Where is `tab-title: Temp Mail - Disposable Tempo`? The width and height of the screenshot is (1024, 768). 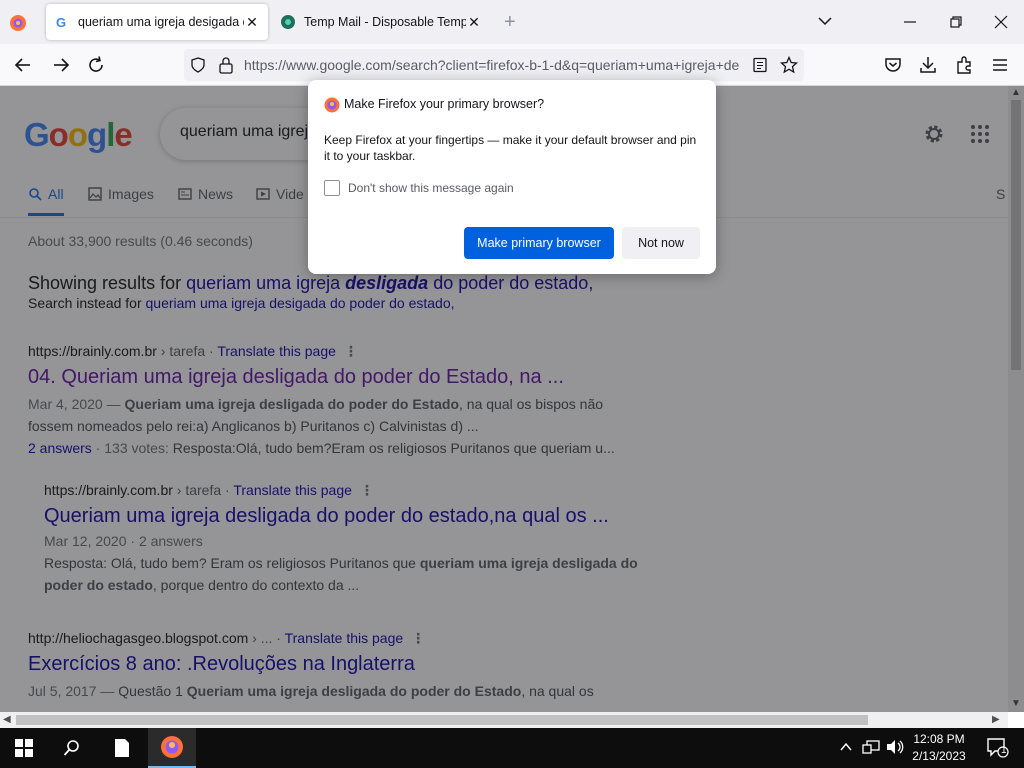
tab-title: Temp Mail - Disposable Tempo is located at coordinates (385, 22).